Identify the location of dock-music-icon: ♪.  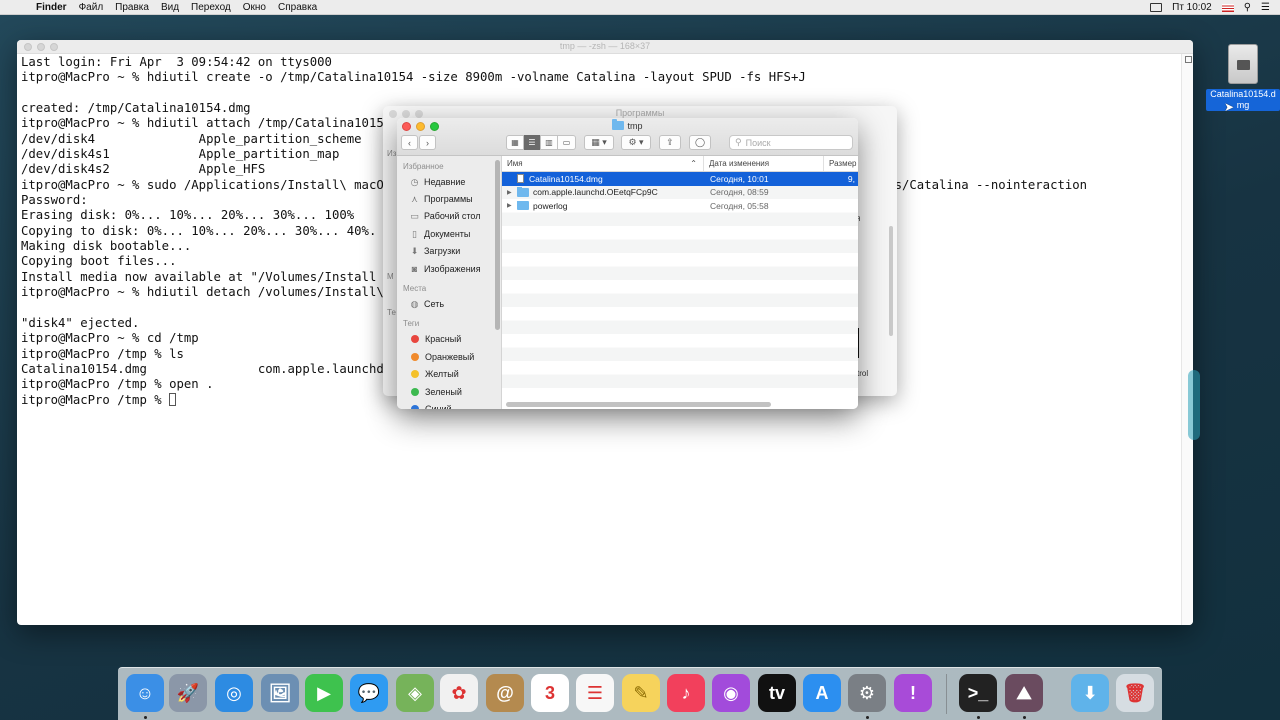
(686, 693).